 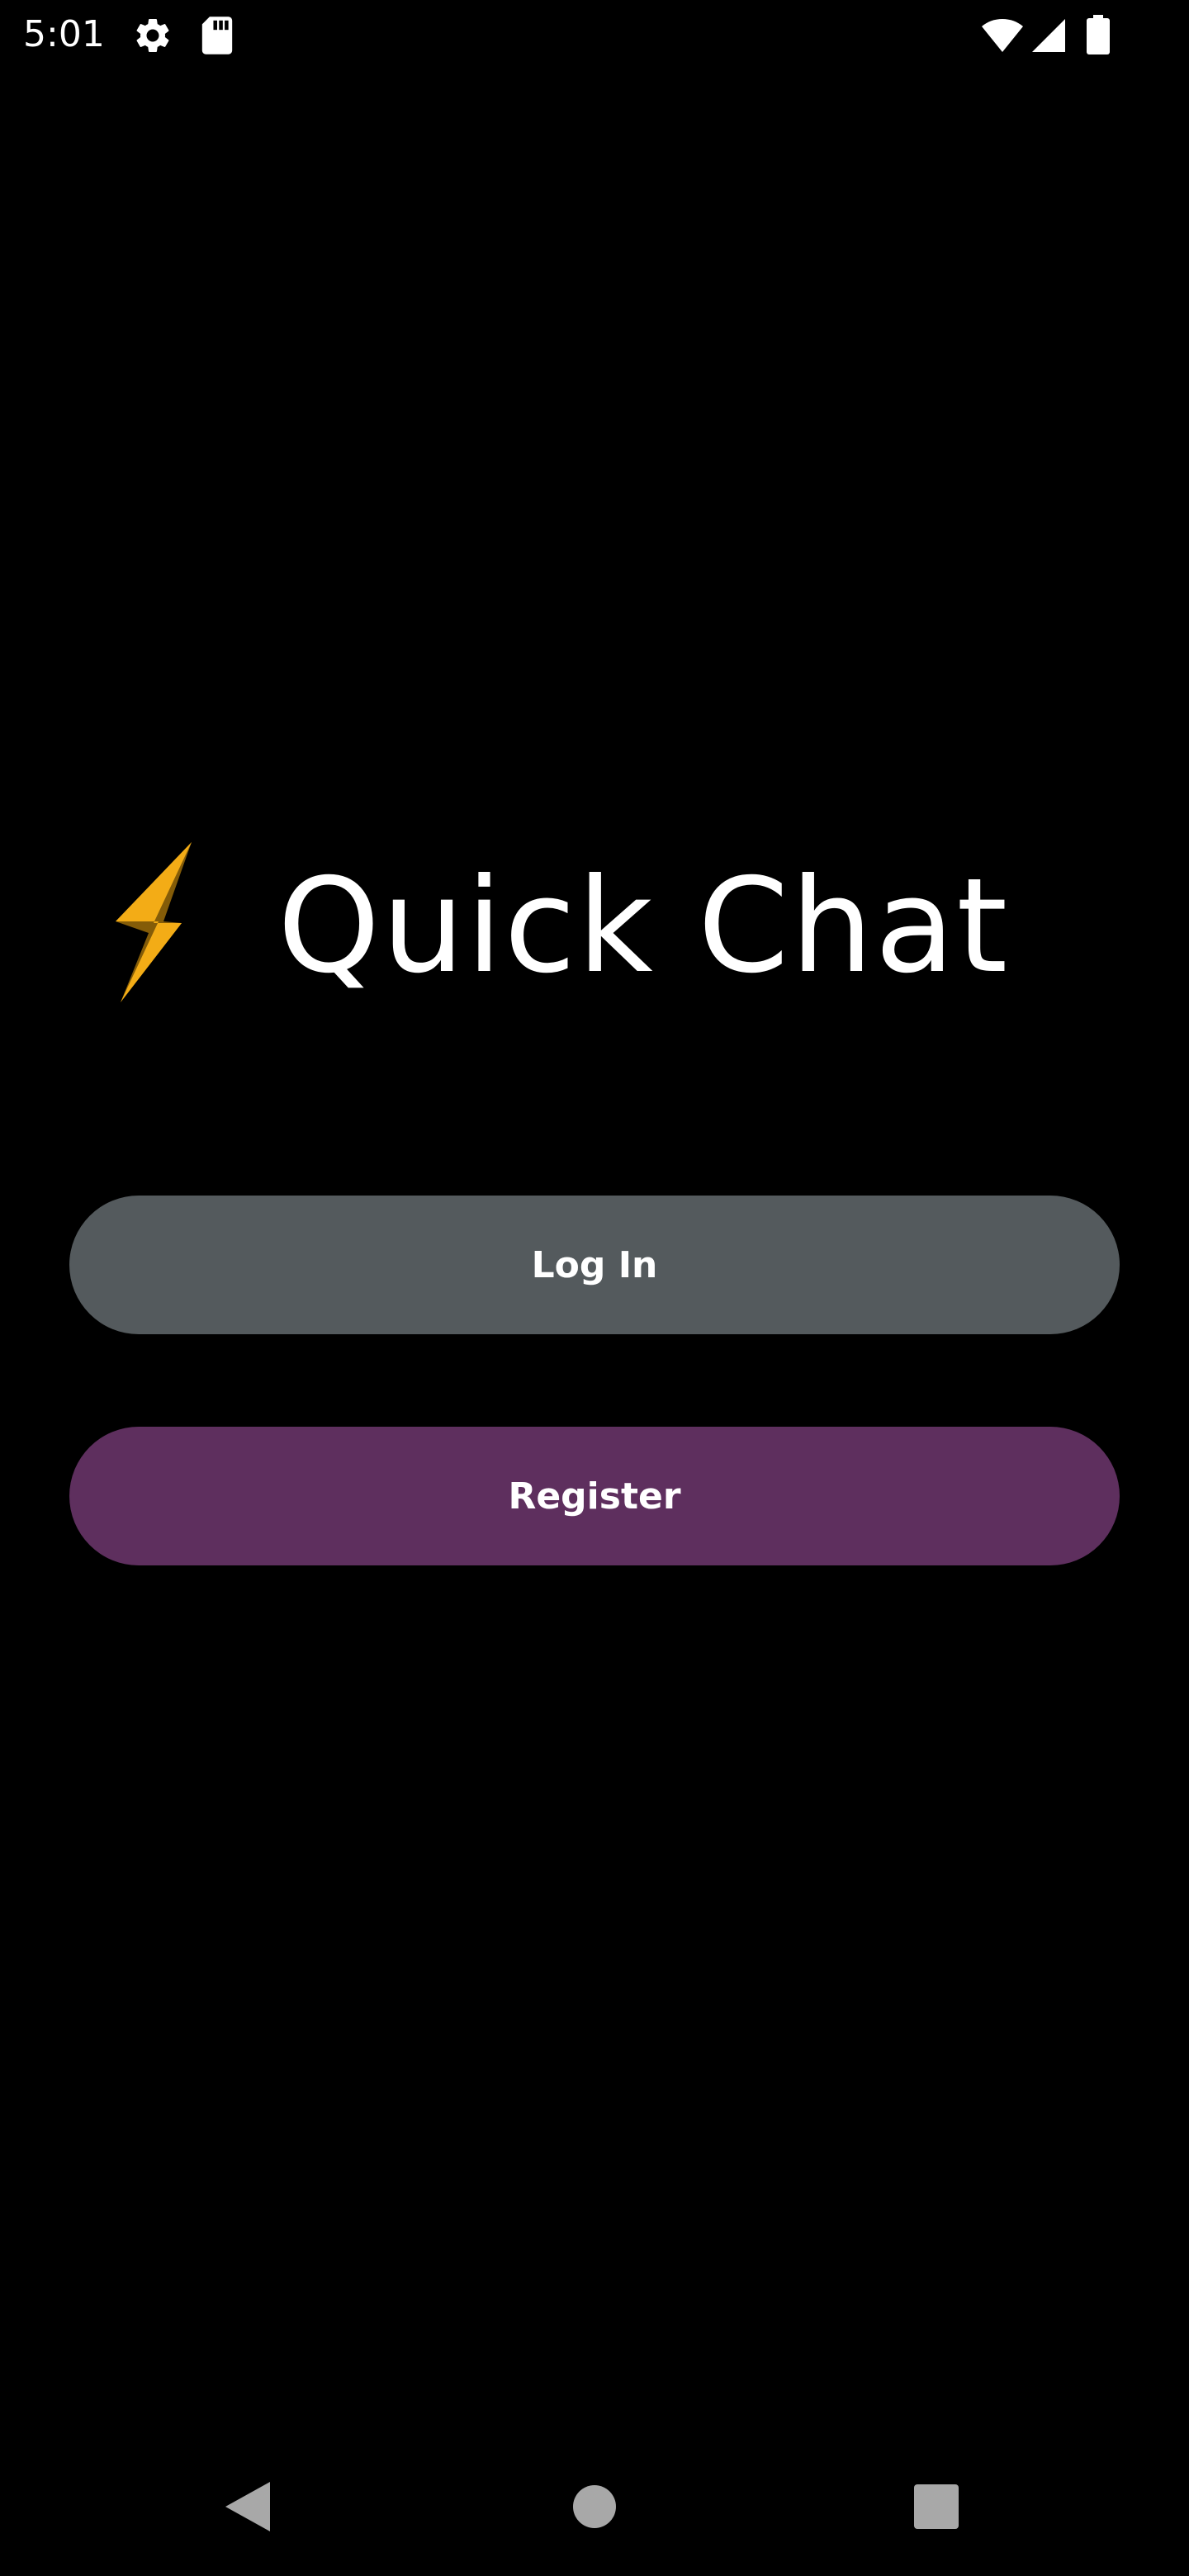 What do you see at coordinates (1048, 35) in the screenshot?
I see `cellular-signal-icon` at bounding box center [1048, 35].